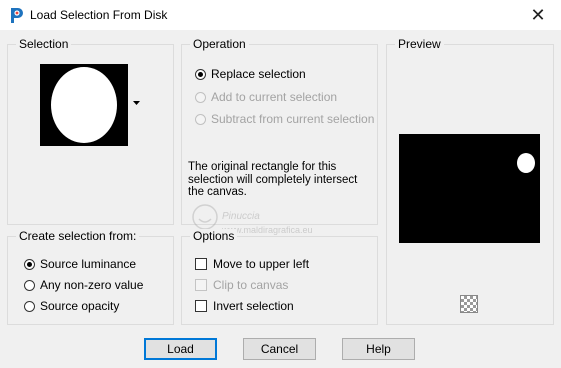 The image size is (561, 368). Describe the element at coordinates (214, 236) in the screenshot. I see `options-group-title: Options` at that location.